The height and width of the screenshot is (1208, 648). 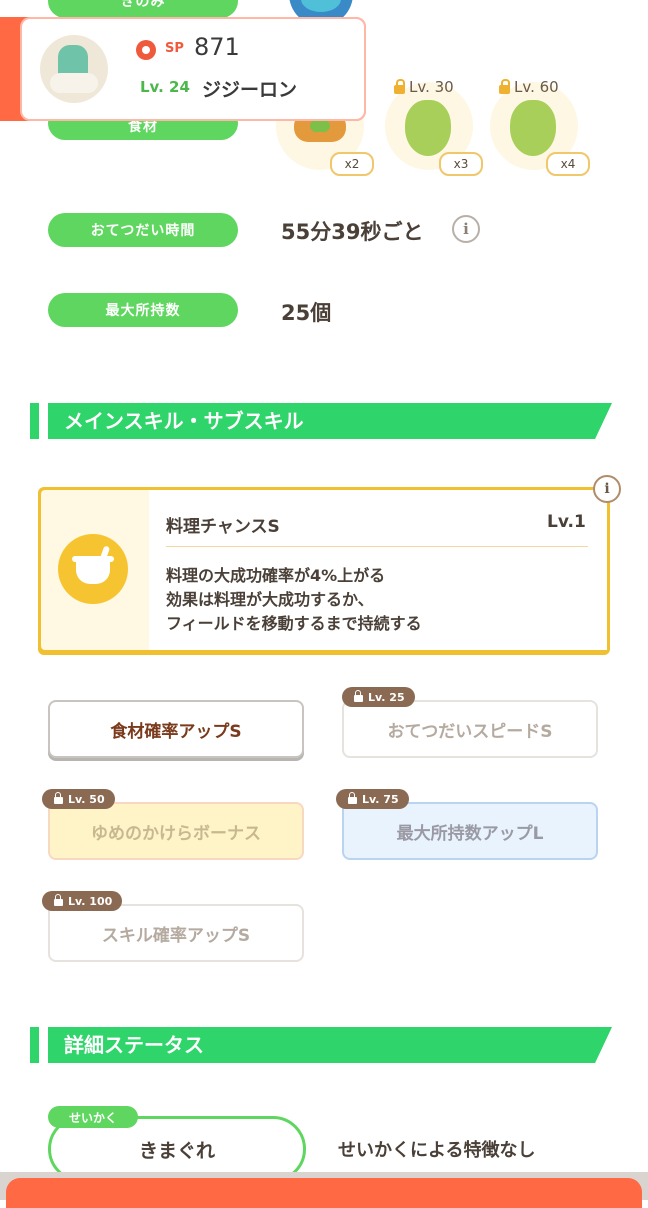 What do you see at coordinates (82, 901) in the screenshot?
I see `sub-skill-5-lock: Lv. 100` at bounding box center [82, 901].